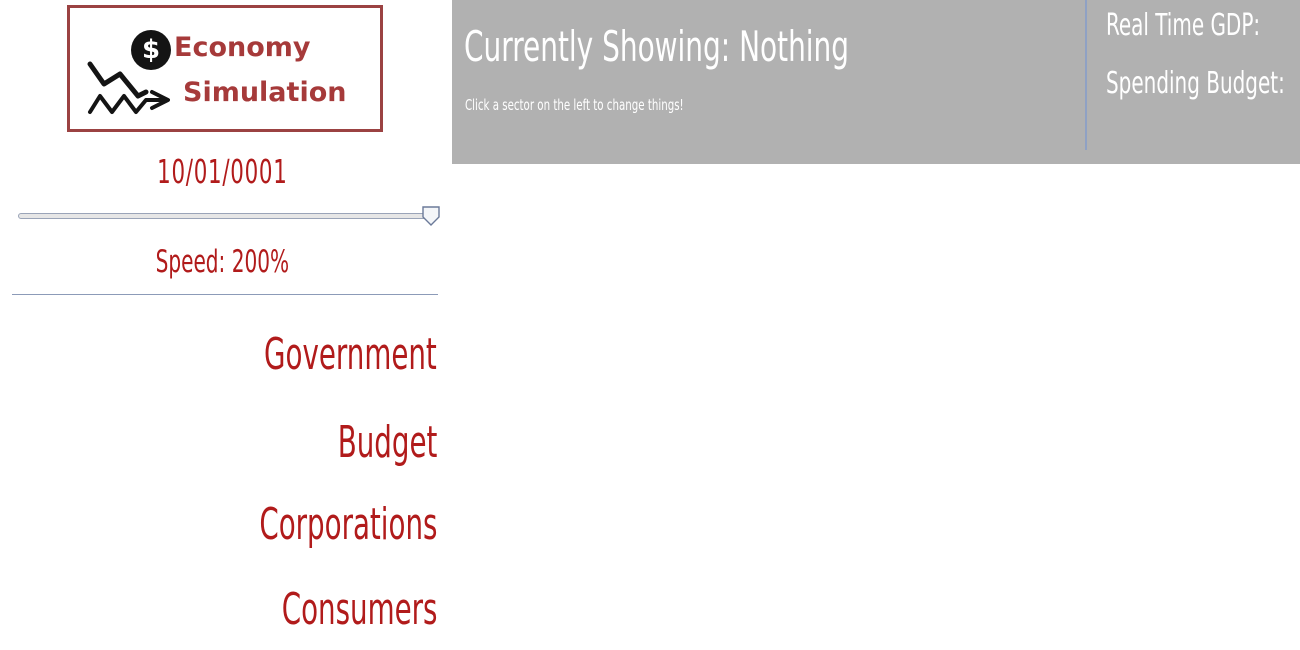 This screenshot has width=1300, height=650. What do you see at coordinates (1183, 25) in the screenshot?
I see `real-time-gdp-label: Real Time GDP:` at bounding box center [1183, 25].